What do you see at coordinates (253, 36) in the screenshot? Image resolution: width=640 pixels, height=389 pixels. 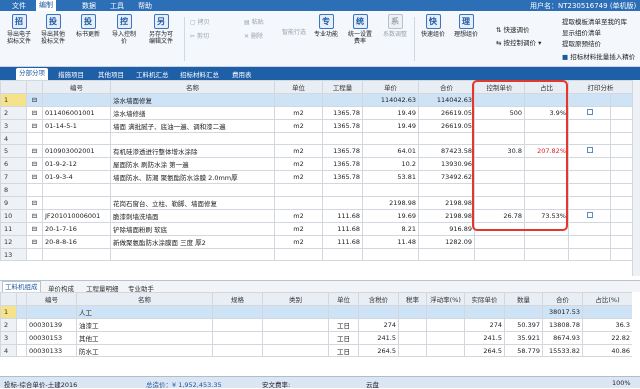 I see `delete-button: ✕ 删除` at bounding box center [253, 36].